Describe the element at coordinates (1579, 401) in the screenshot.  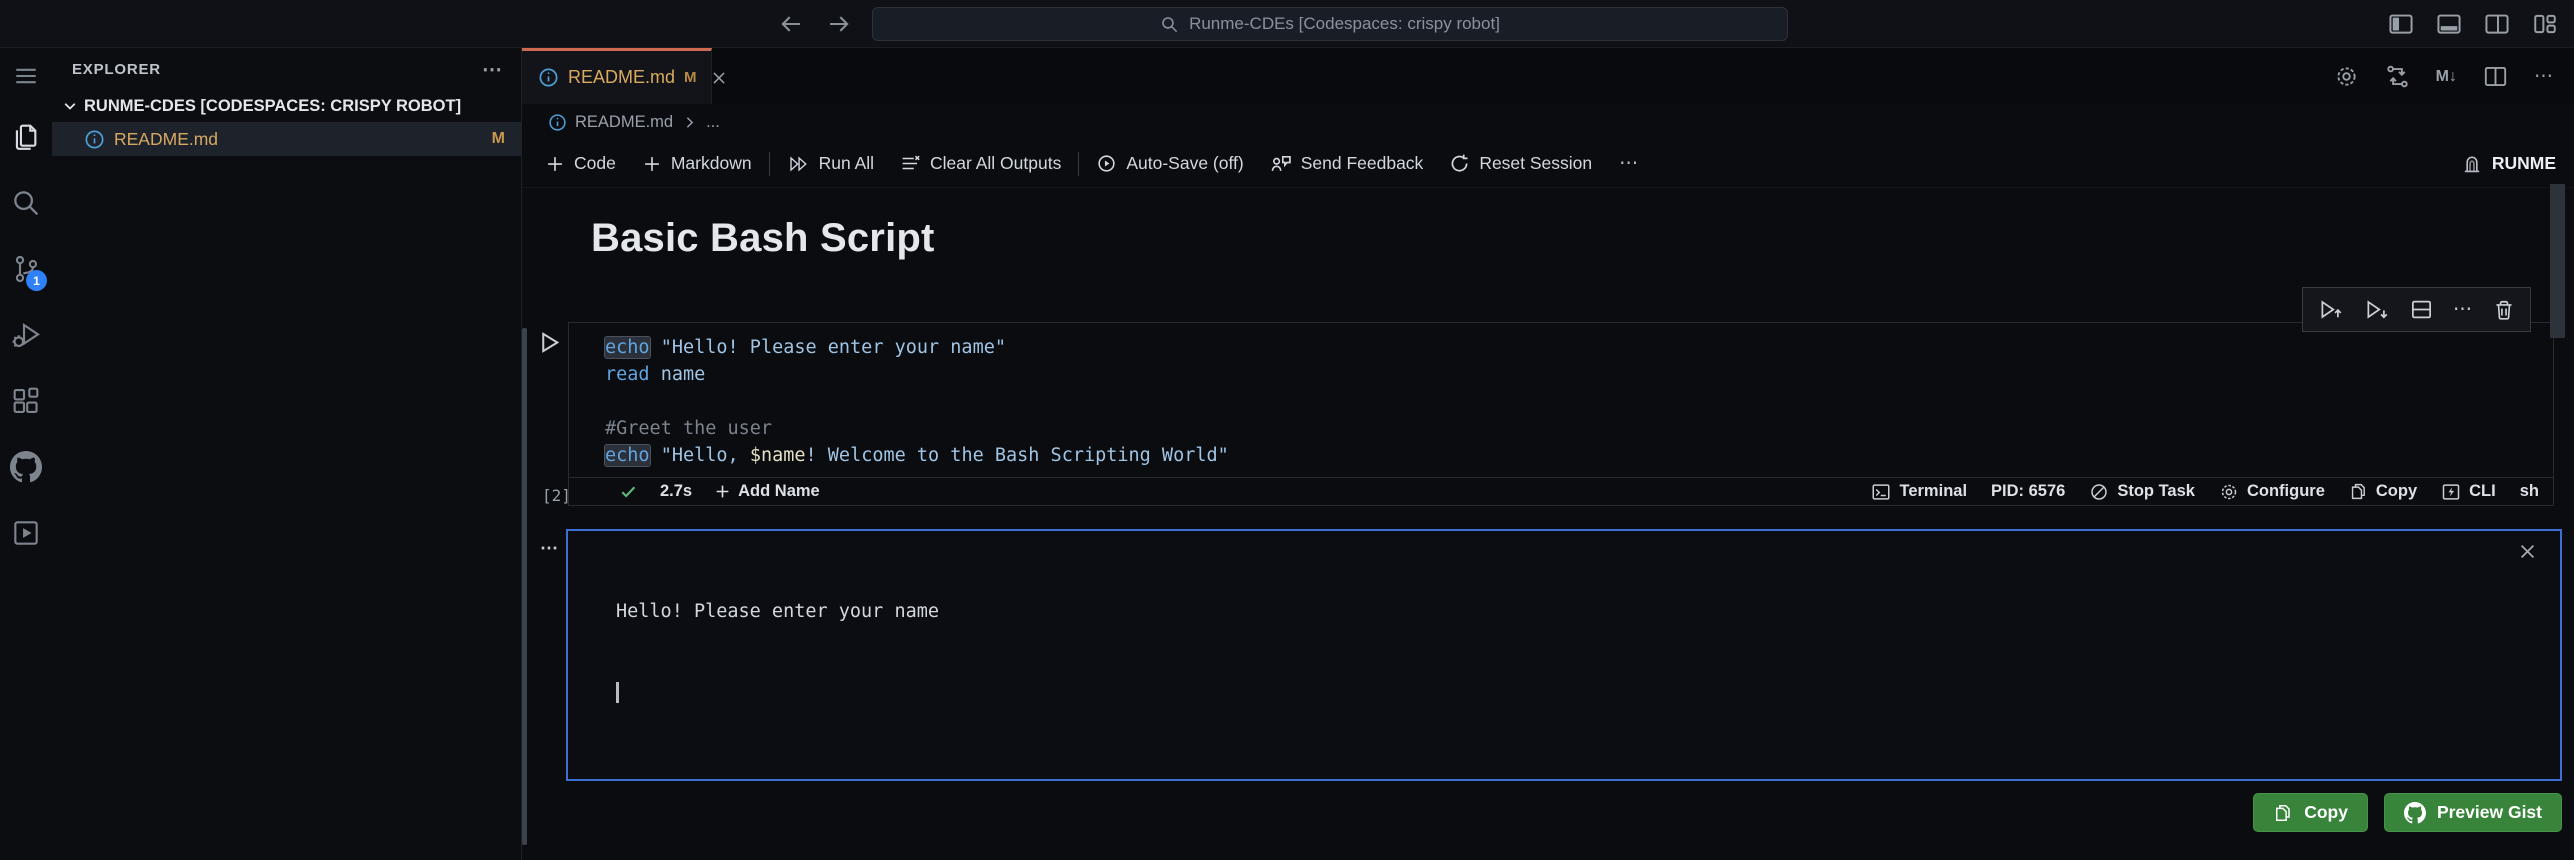
I see `code-line` at that location.